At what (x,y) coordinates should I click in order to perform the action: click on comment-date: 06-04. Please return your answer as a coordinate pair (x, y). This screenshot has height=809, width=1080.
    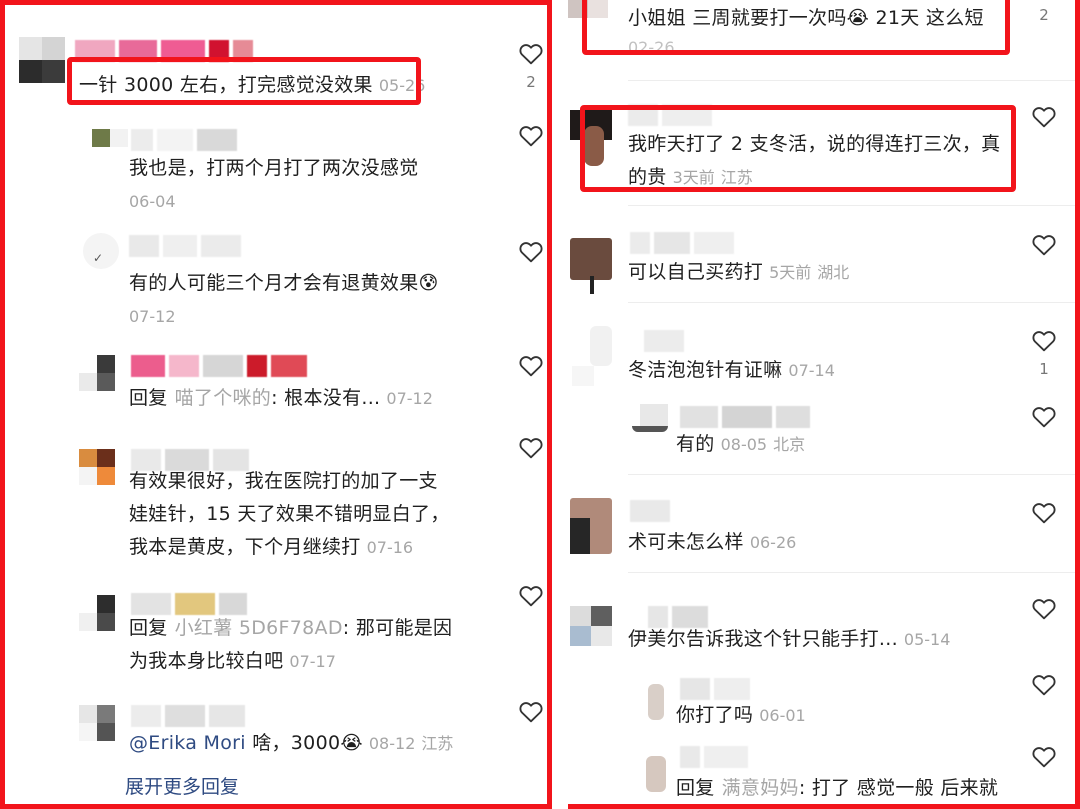
    Looking at the image, I should click on (152, 201).